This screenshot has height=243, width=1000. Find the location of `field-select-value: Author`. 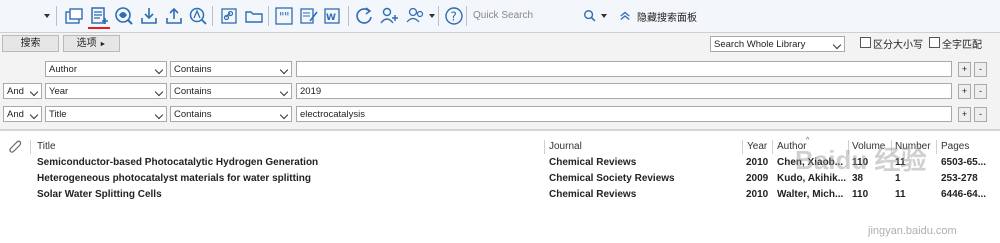

field-select-value: Author is located at coordinates (63, 69).